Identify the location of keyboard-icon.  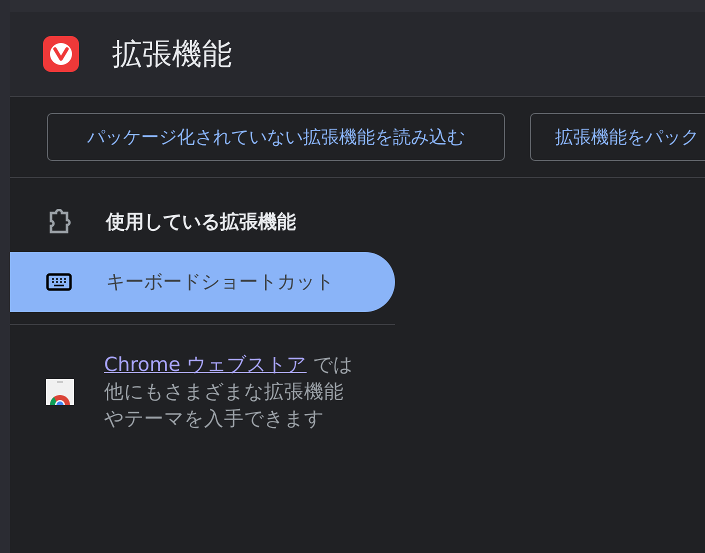
(59, 282).